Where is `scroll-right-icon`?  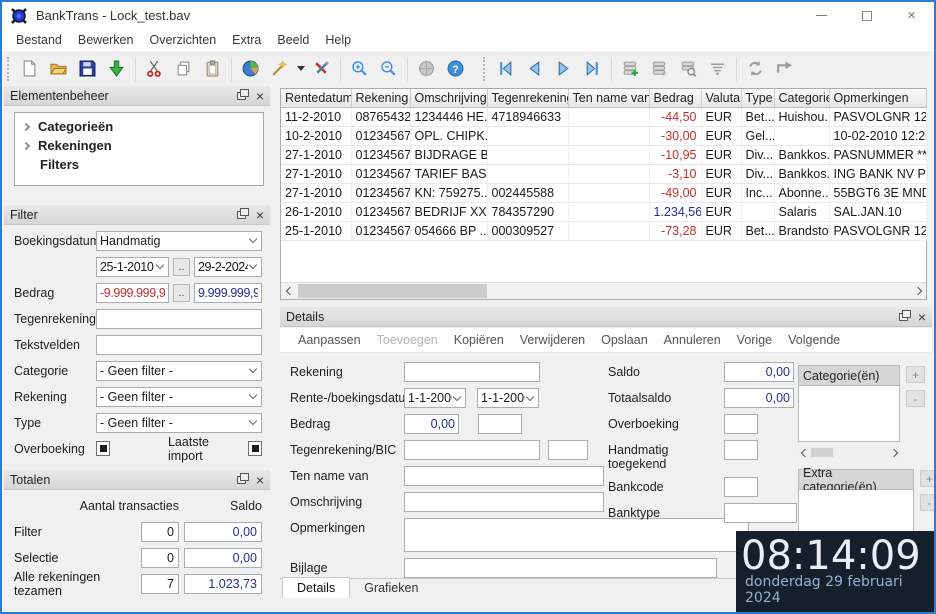 scroll-right-icon is located at coordinates (893, 452).